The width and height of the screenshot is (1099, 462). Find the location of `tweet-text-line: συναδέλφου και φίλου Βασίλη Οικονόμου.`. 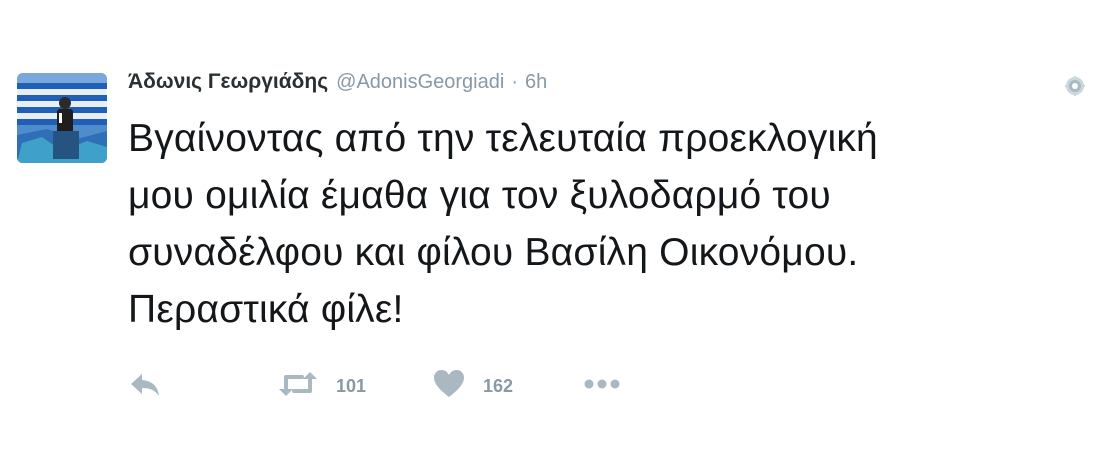

tweet-text-line: συναδέλφου και φίλου Βασίλη Οικονόμου. is located at coordinates (493, 252).